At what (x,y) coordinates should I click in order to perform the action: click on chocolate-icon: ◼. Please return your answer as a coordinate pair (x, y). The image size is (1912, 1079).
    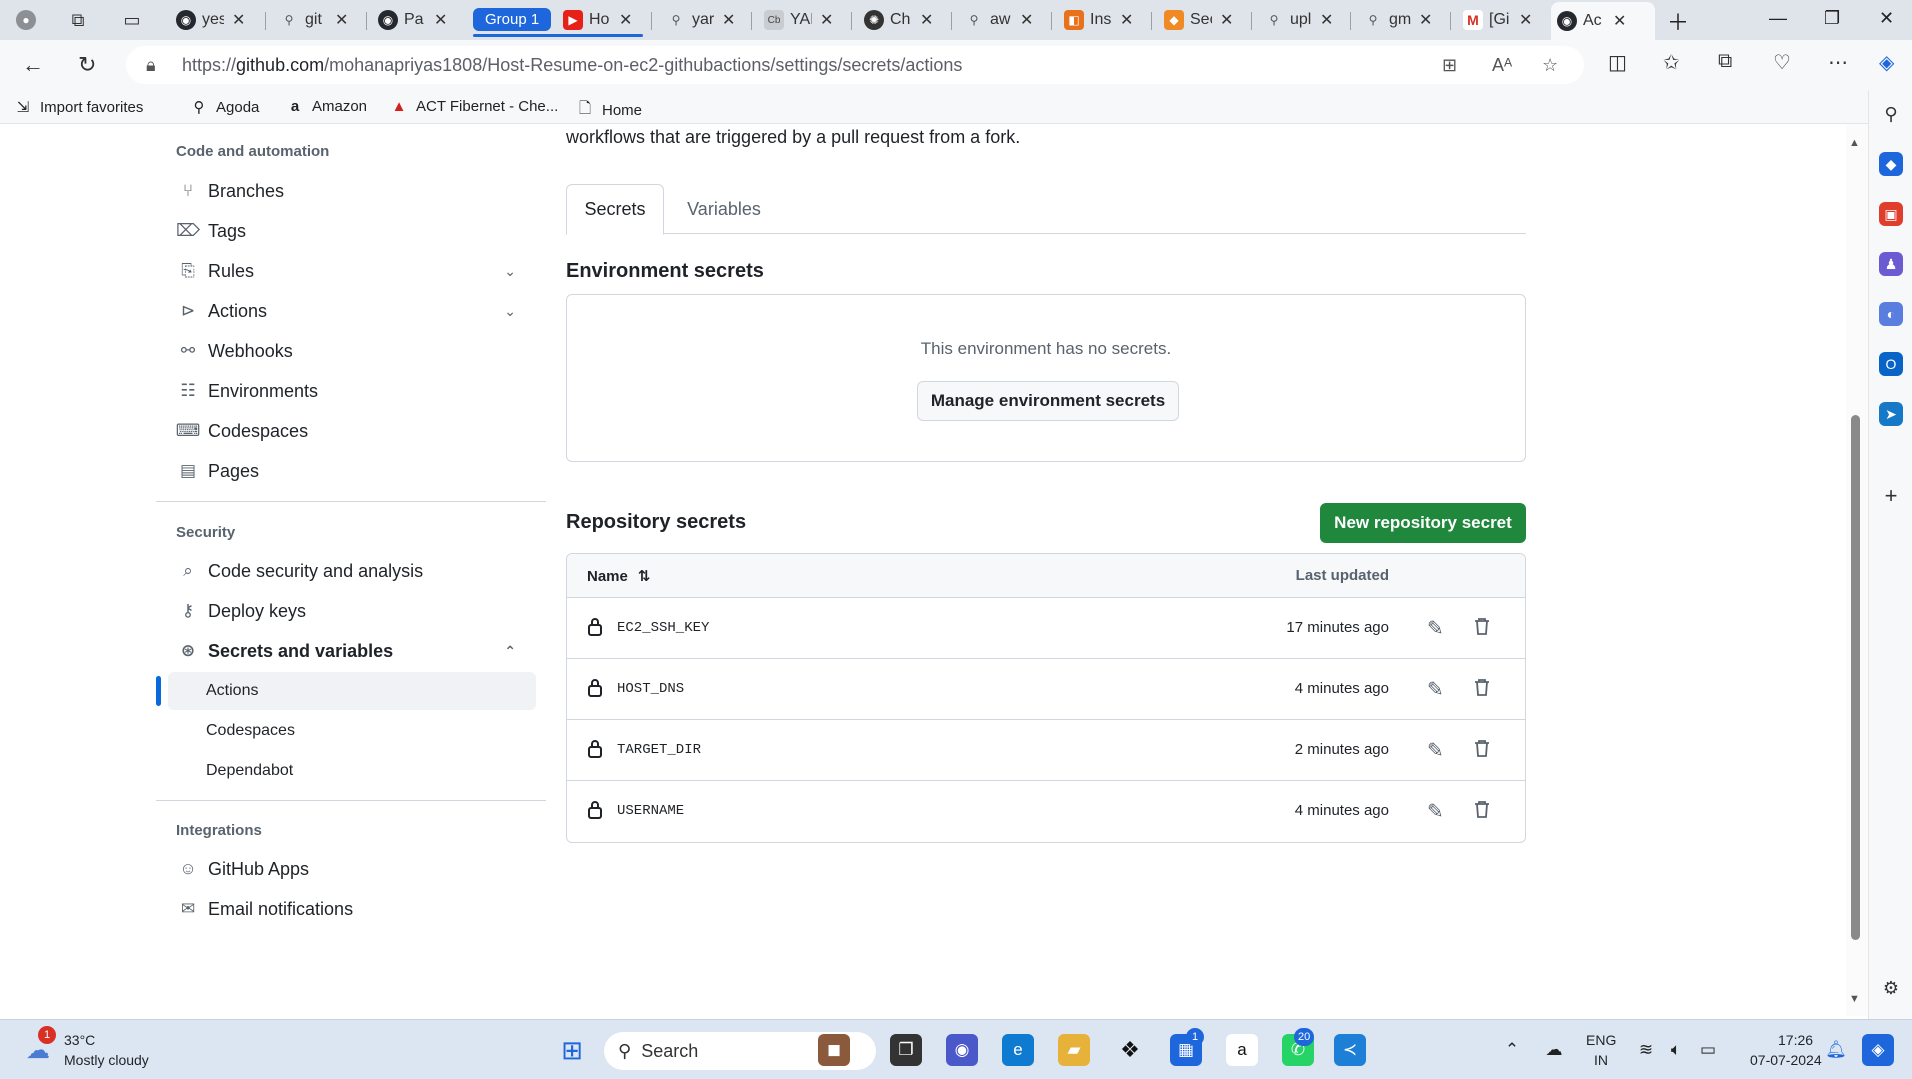
    Looking at the image, I should click on (834, 1050).